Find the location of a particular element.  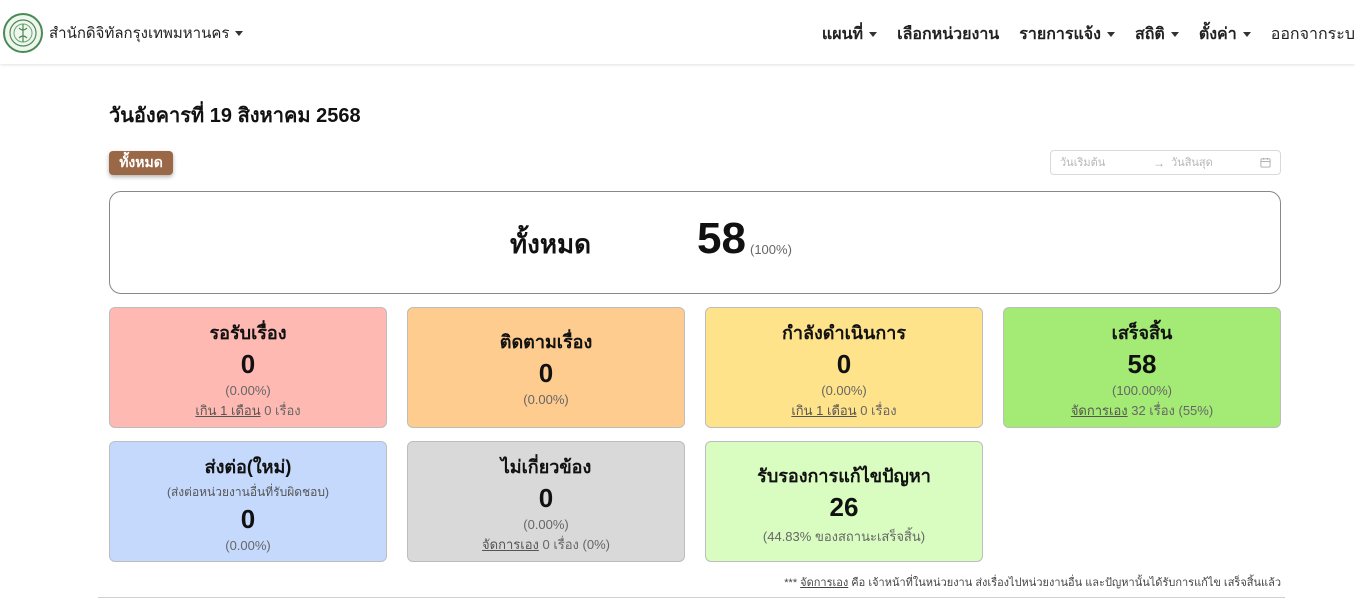

footnote-prefix: *** is located at coordinates (792, 583).